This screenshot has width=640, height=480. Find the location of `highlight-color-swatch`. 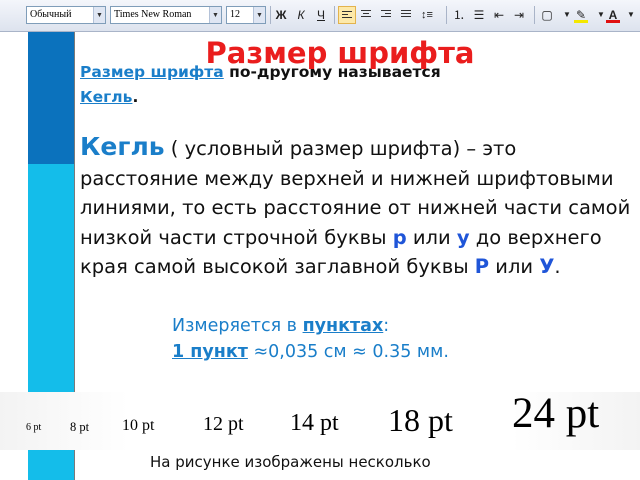

highlight-color-swatch is located at coordinates (581, 21).